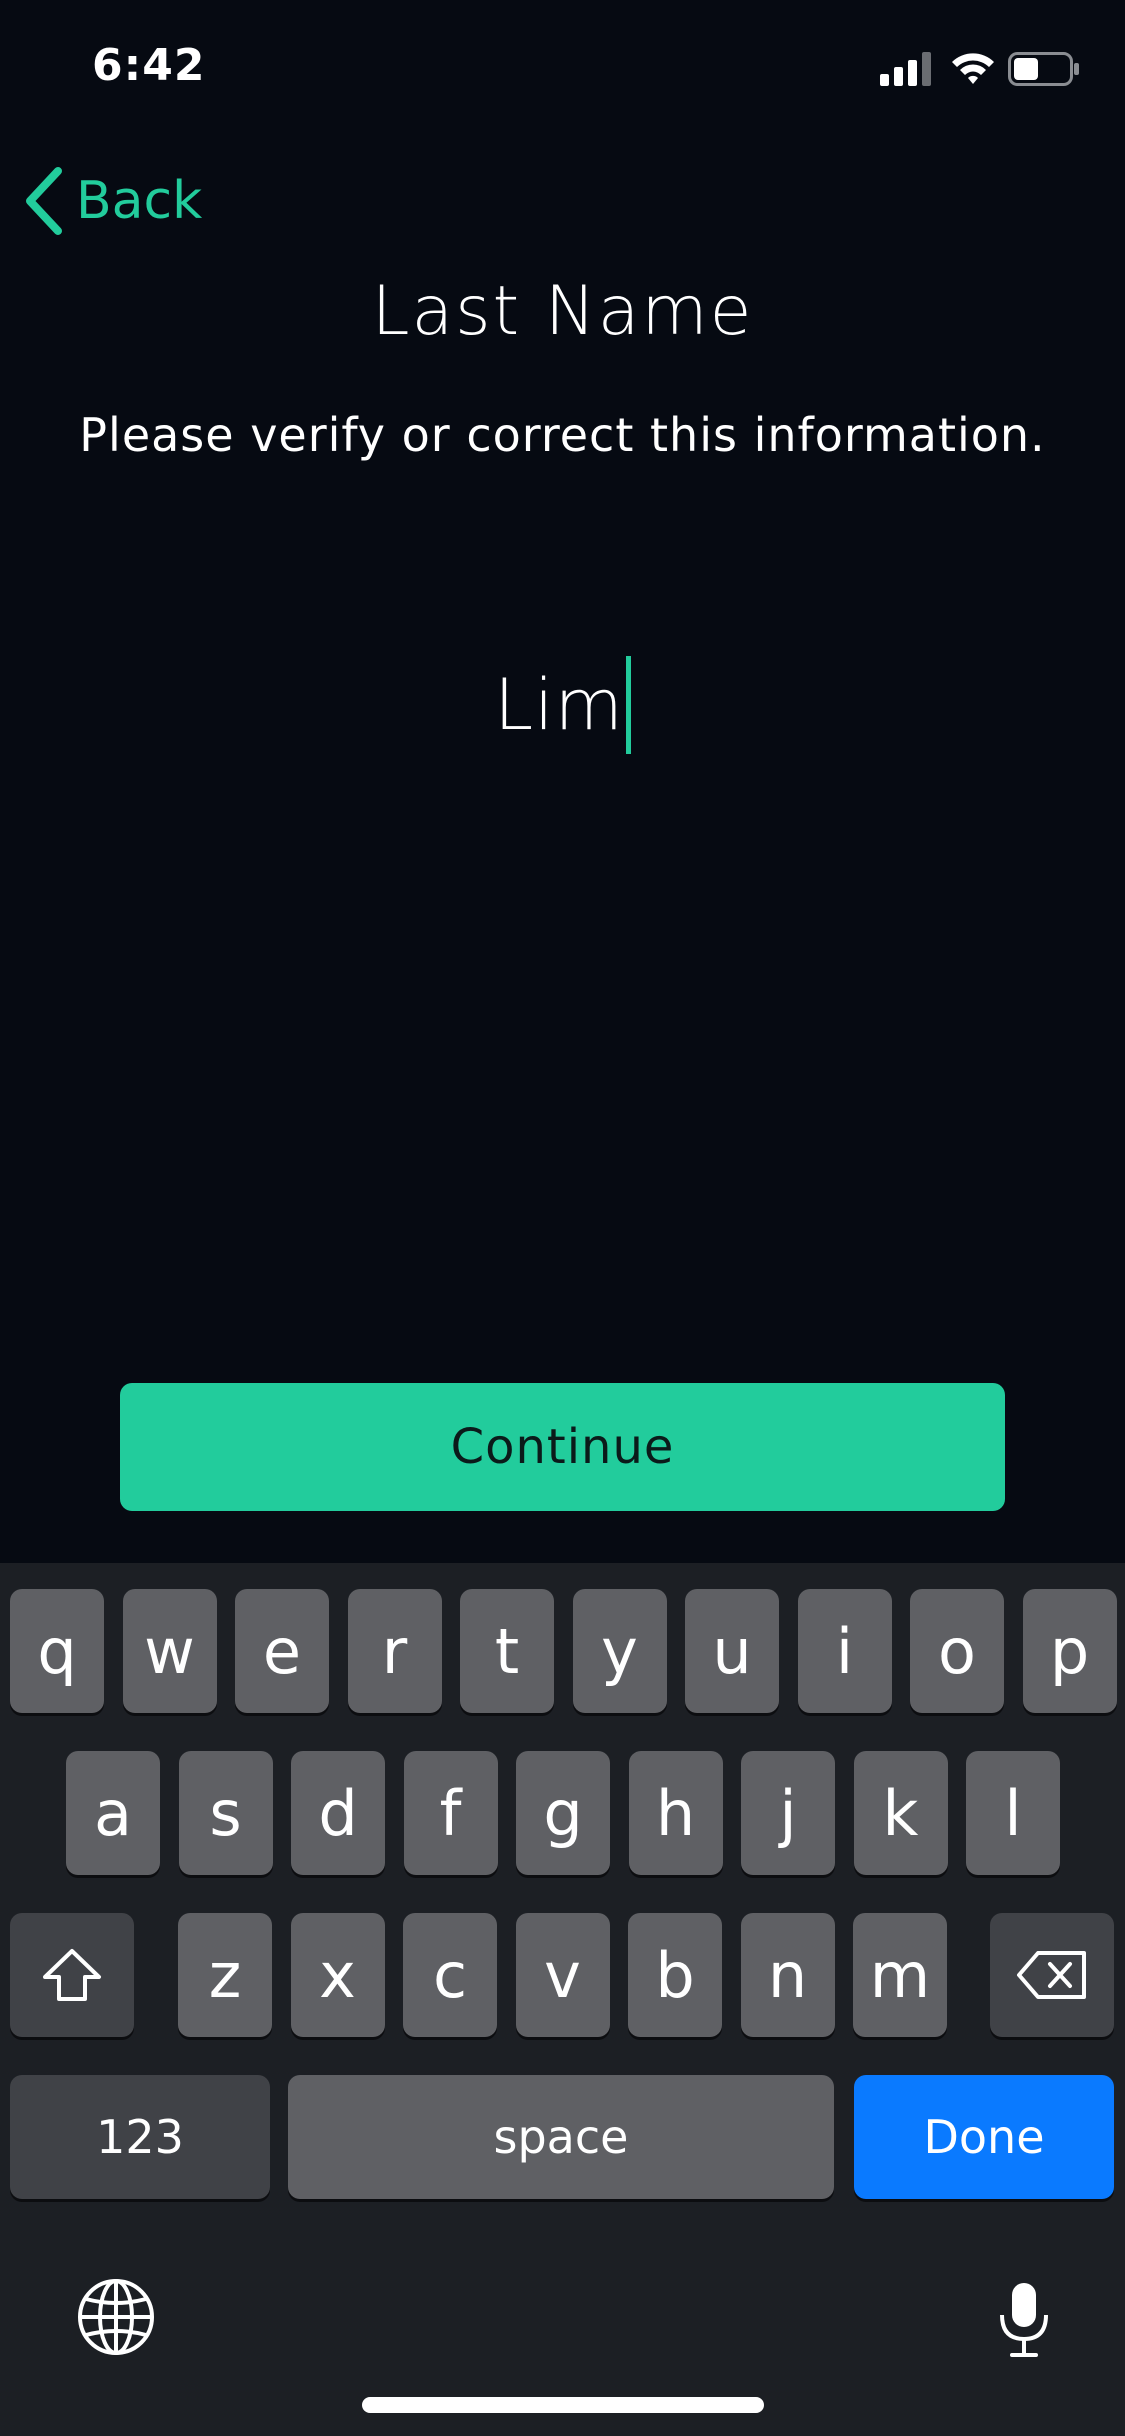 This screenshot has height=2436, width=1125. Describe the element at coordinates (116, 2317) in the screenshot. I see `globe-icon` at that location.